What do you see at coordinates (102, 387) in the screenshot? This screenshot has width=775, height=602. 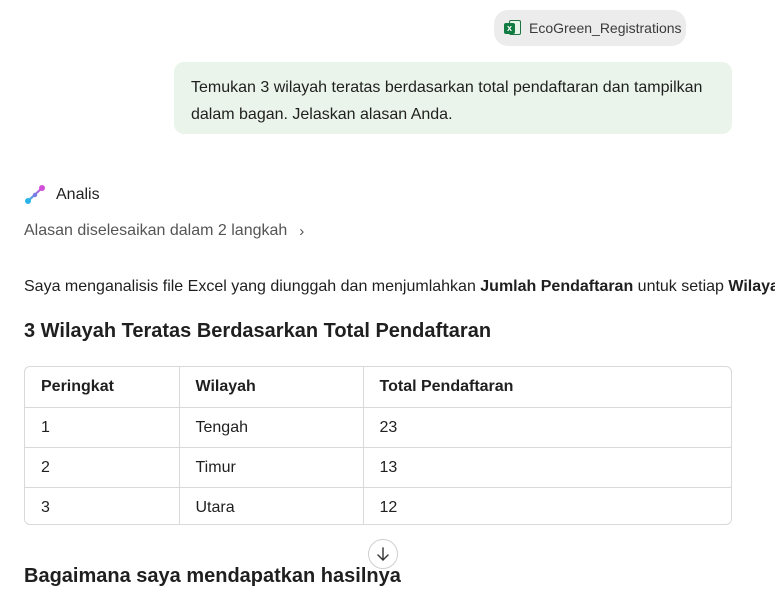 I see `column-header-rank: Peringkat` at bounding box center [102, 387].